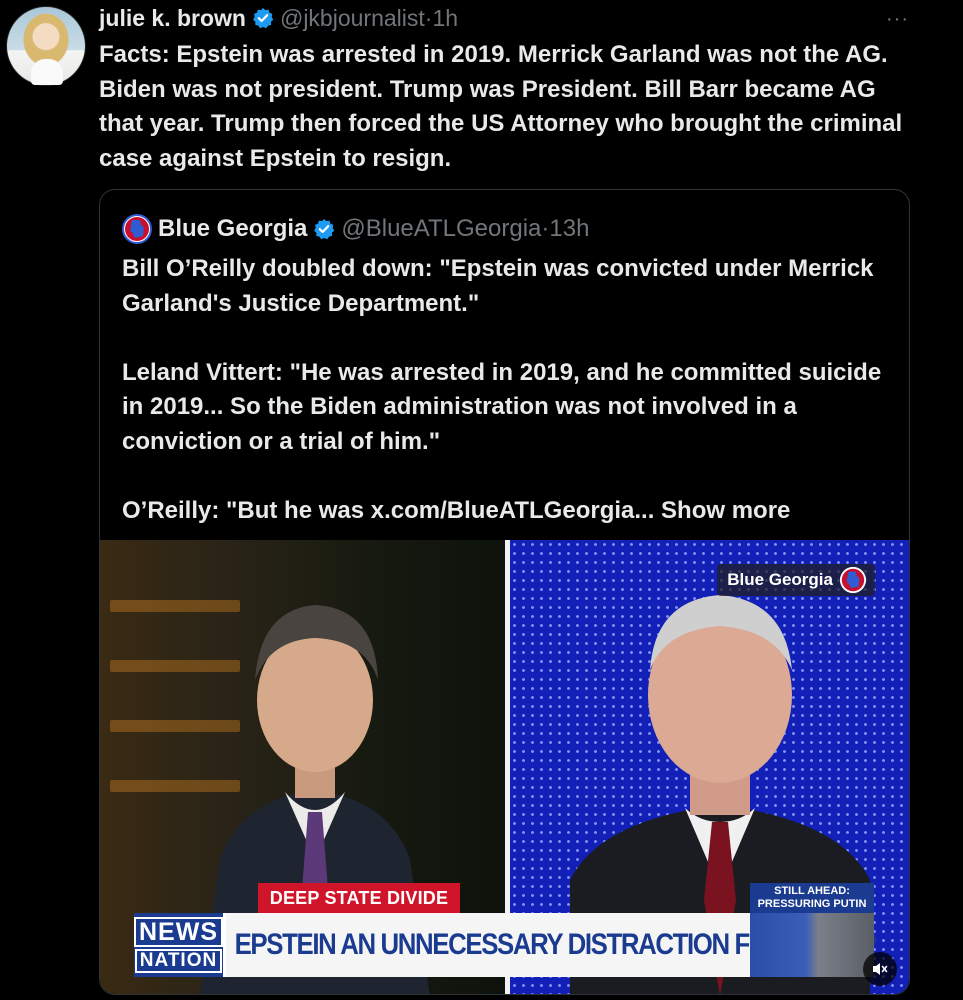 The image size is (963, 1000). Describe the element at coordinates (352, 18) in the screenshot. I see `author-handle: @jkbjournalist` at that location.